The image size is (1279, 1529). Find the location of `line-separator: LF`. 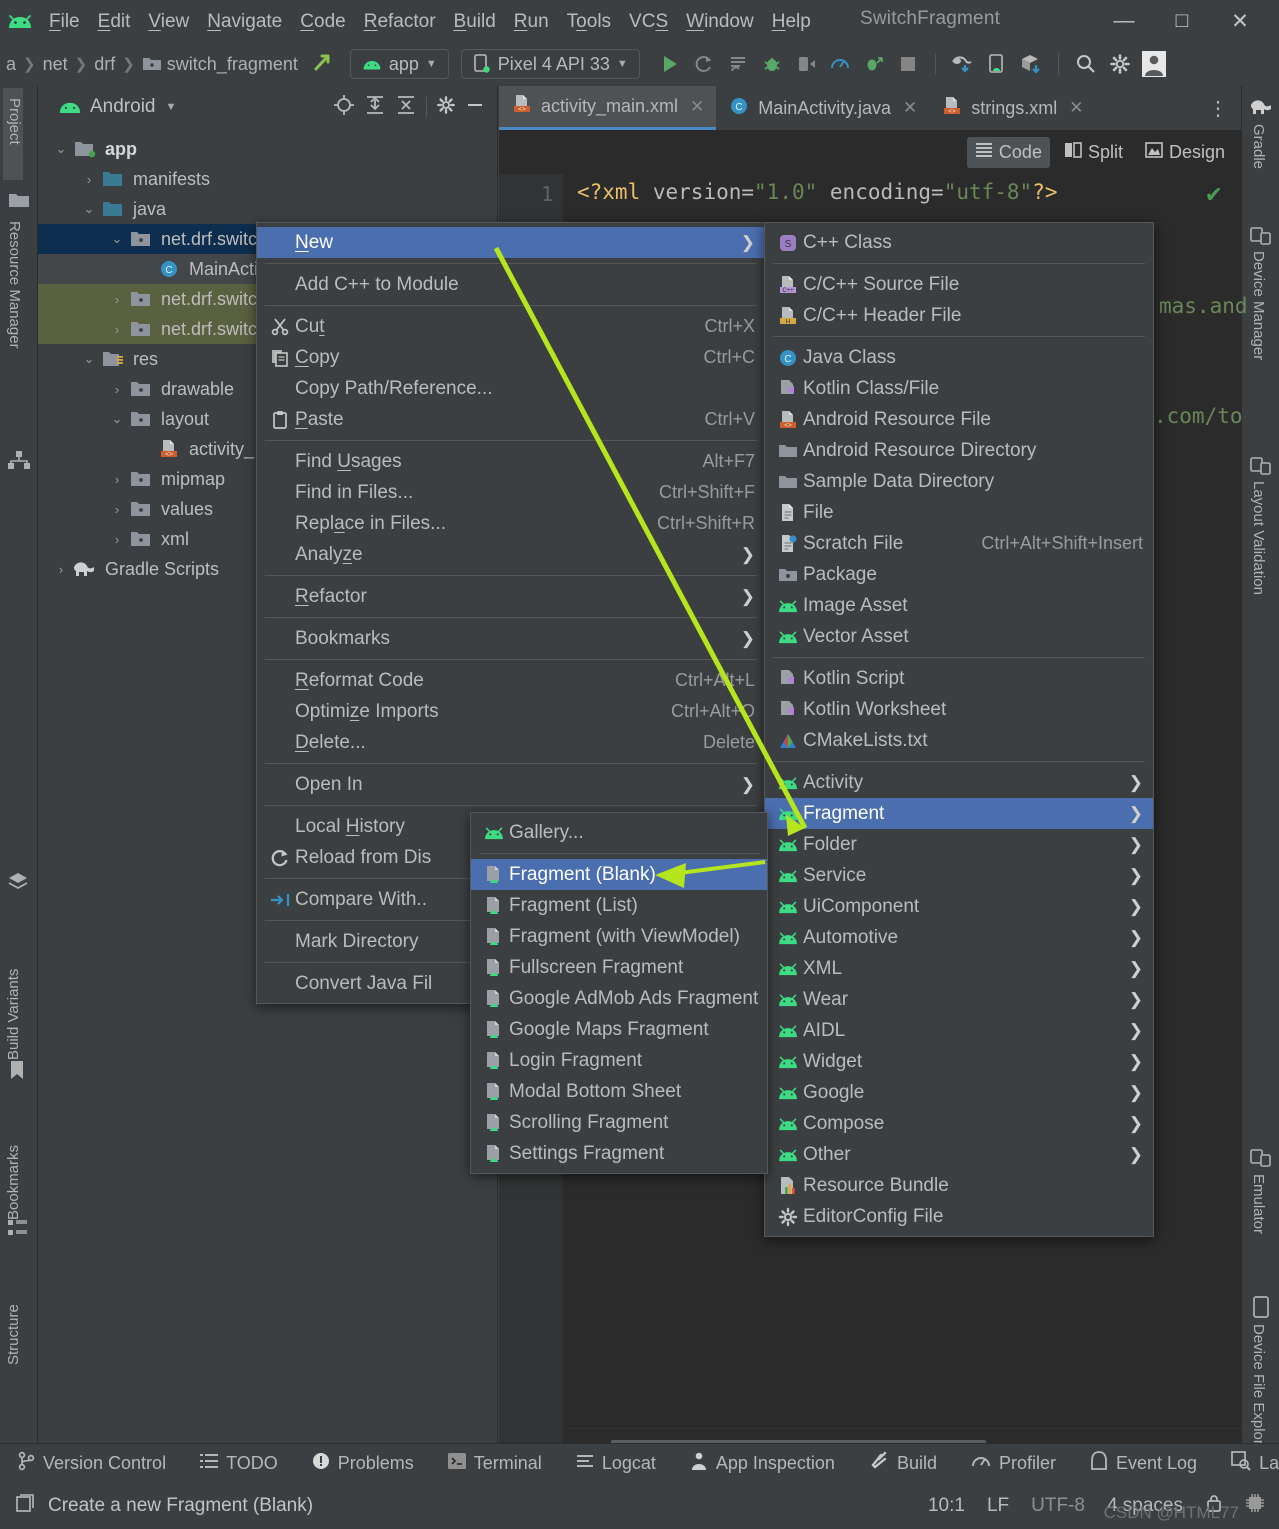

line-separator: LF is located at coordinates (998, 1506).